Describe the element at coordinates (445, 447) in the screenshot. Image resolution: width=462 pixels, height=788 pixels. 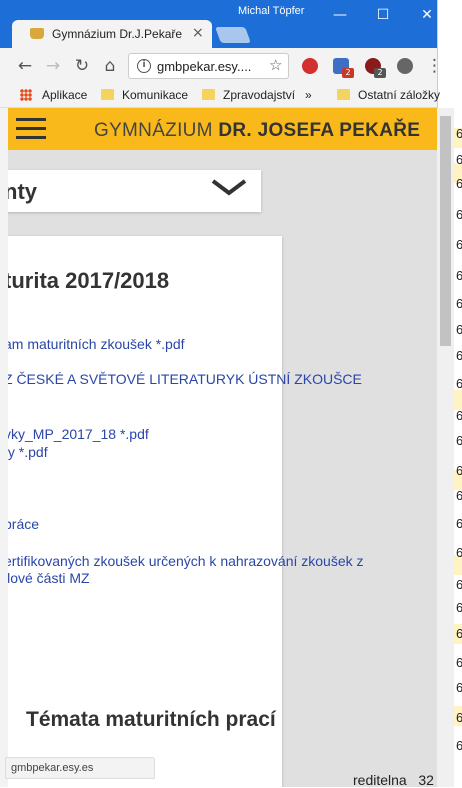
I see `page-scrollbar` at that location.